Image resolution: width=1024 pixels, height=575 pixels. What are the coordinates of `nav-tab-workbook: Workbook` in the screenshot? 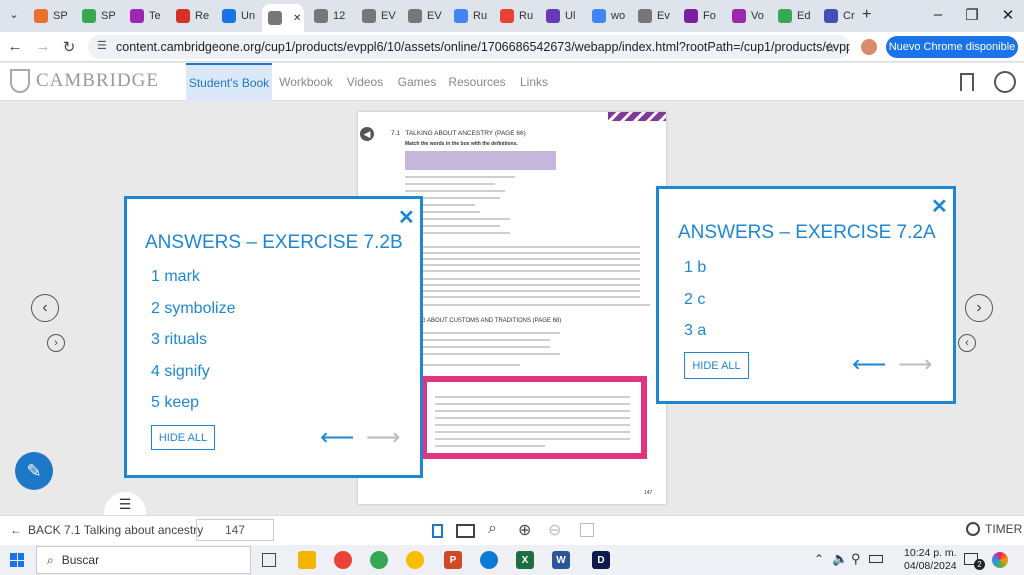 It's located at (306, 82).